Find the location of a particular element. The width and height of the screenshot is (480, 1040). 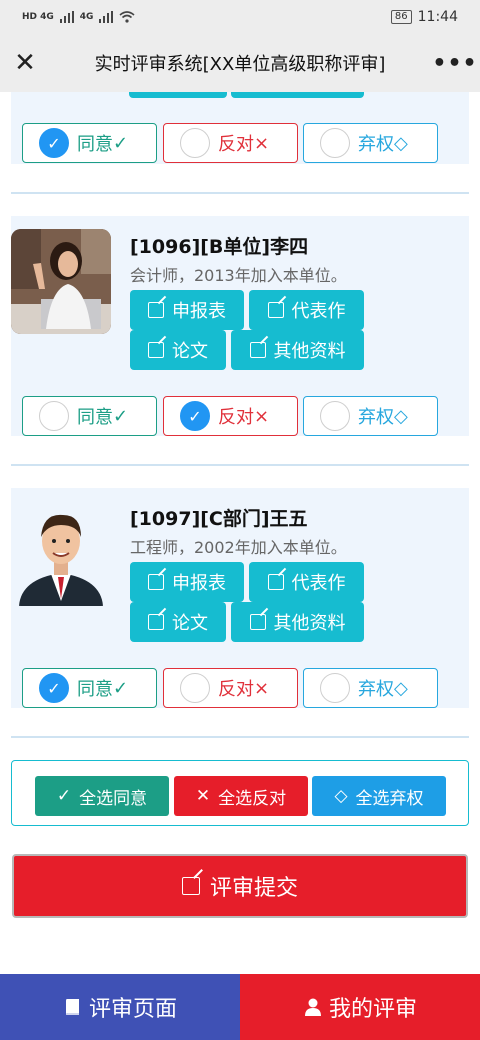

page-title: 实时评审系统[XX单位高级职称评审] is located at coordinates (240, 64).